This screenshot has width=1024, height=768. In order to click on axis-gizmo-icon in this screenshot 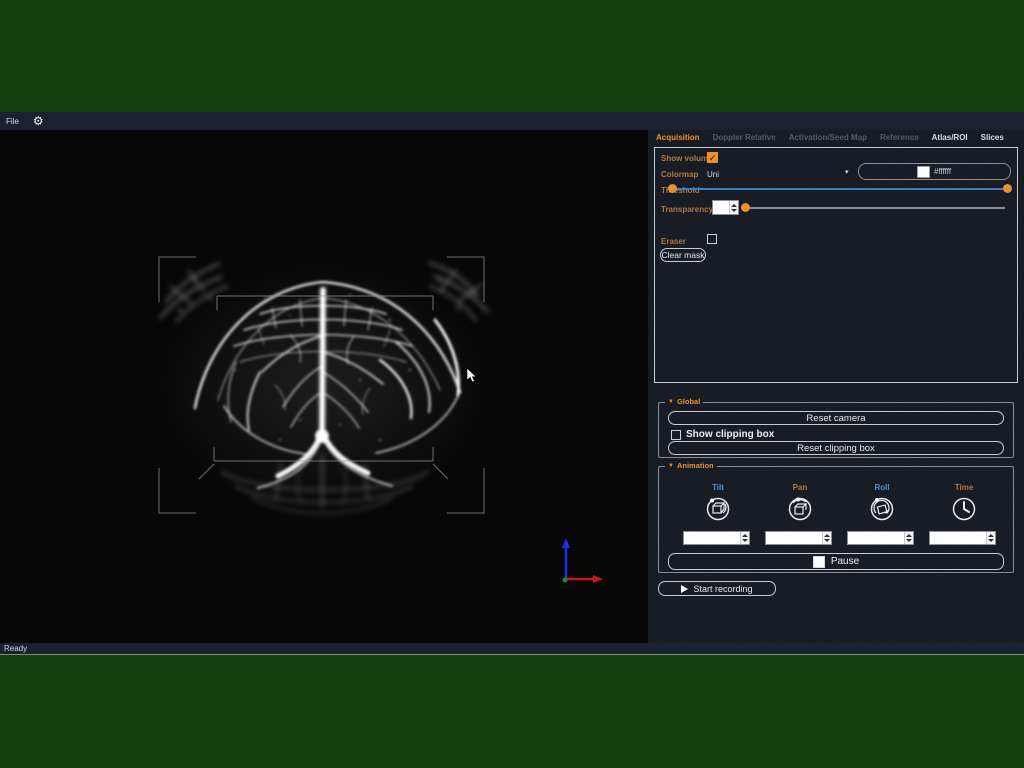, I will do `click(582, 560)`.